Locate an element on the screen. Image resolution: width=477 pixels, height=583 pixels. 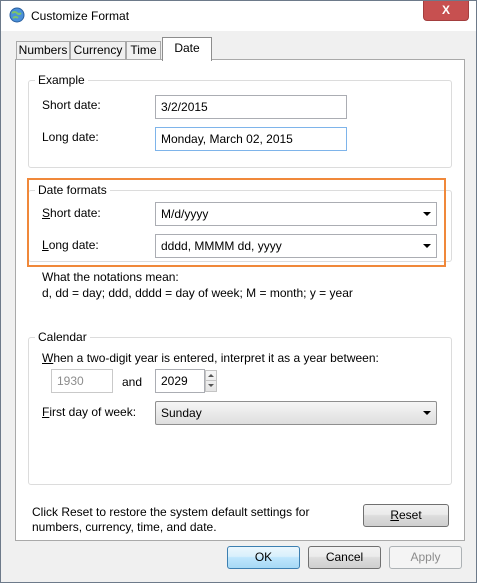
two-digit-accel: W is located at coordinates (48, 358).